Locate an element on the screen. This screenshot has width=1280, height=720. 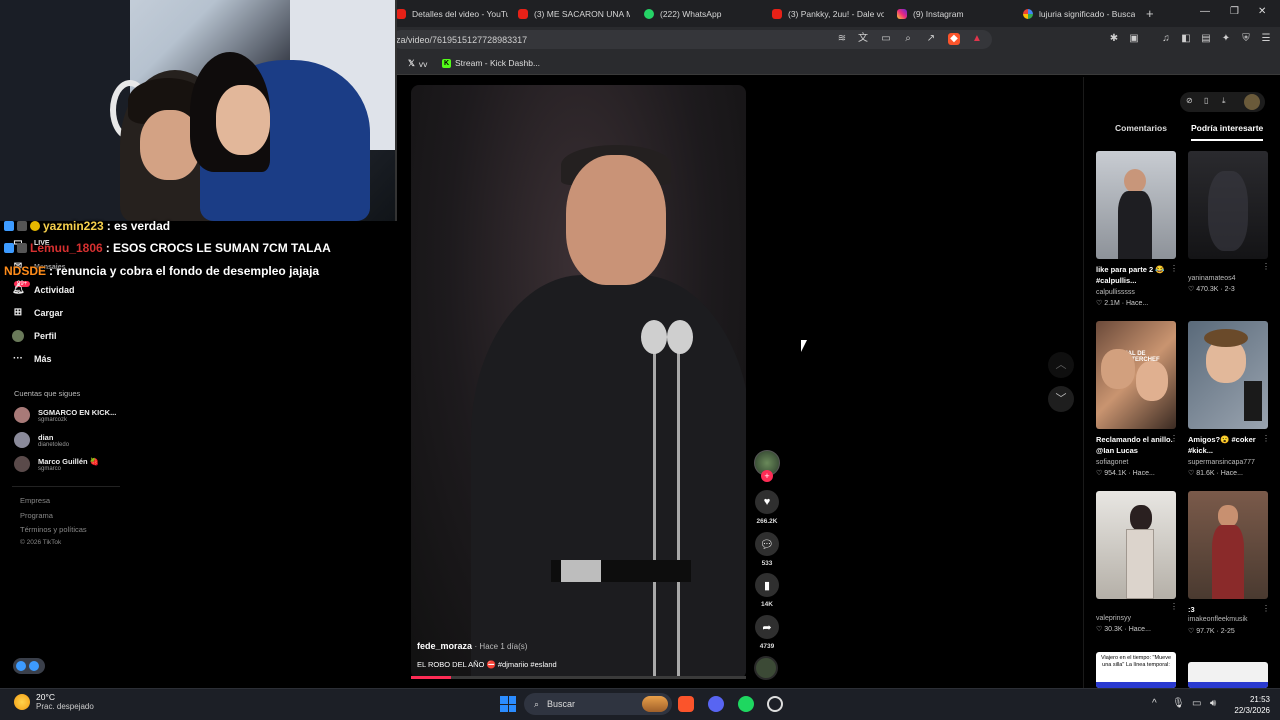
video-progress-bar is located at coordinates (578, 677).